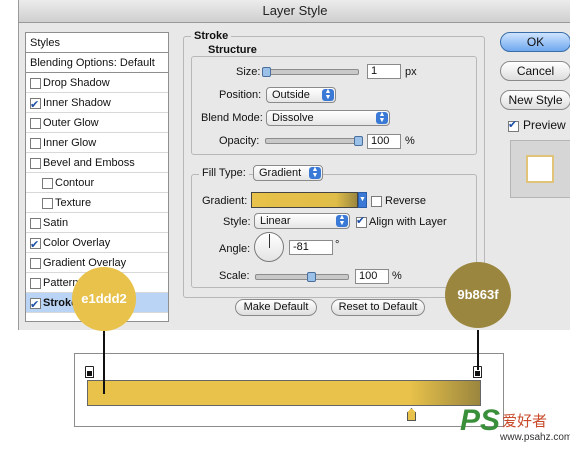 The image size is (570, 450). Describe the element at coordinates (513, 125) in the screenshot. I see `preview-checkbox` at that location.